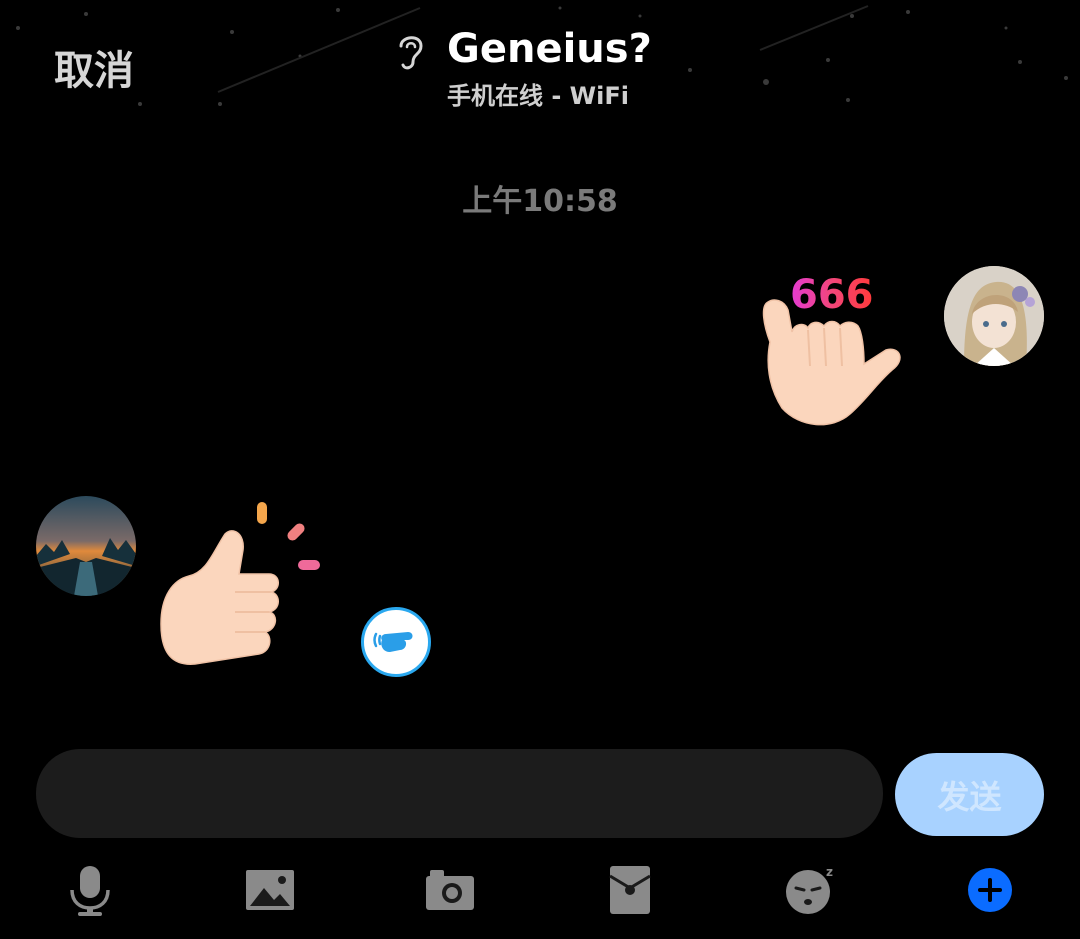  I want to click on image-icon, so click(270, 890).